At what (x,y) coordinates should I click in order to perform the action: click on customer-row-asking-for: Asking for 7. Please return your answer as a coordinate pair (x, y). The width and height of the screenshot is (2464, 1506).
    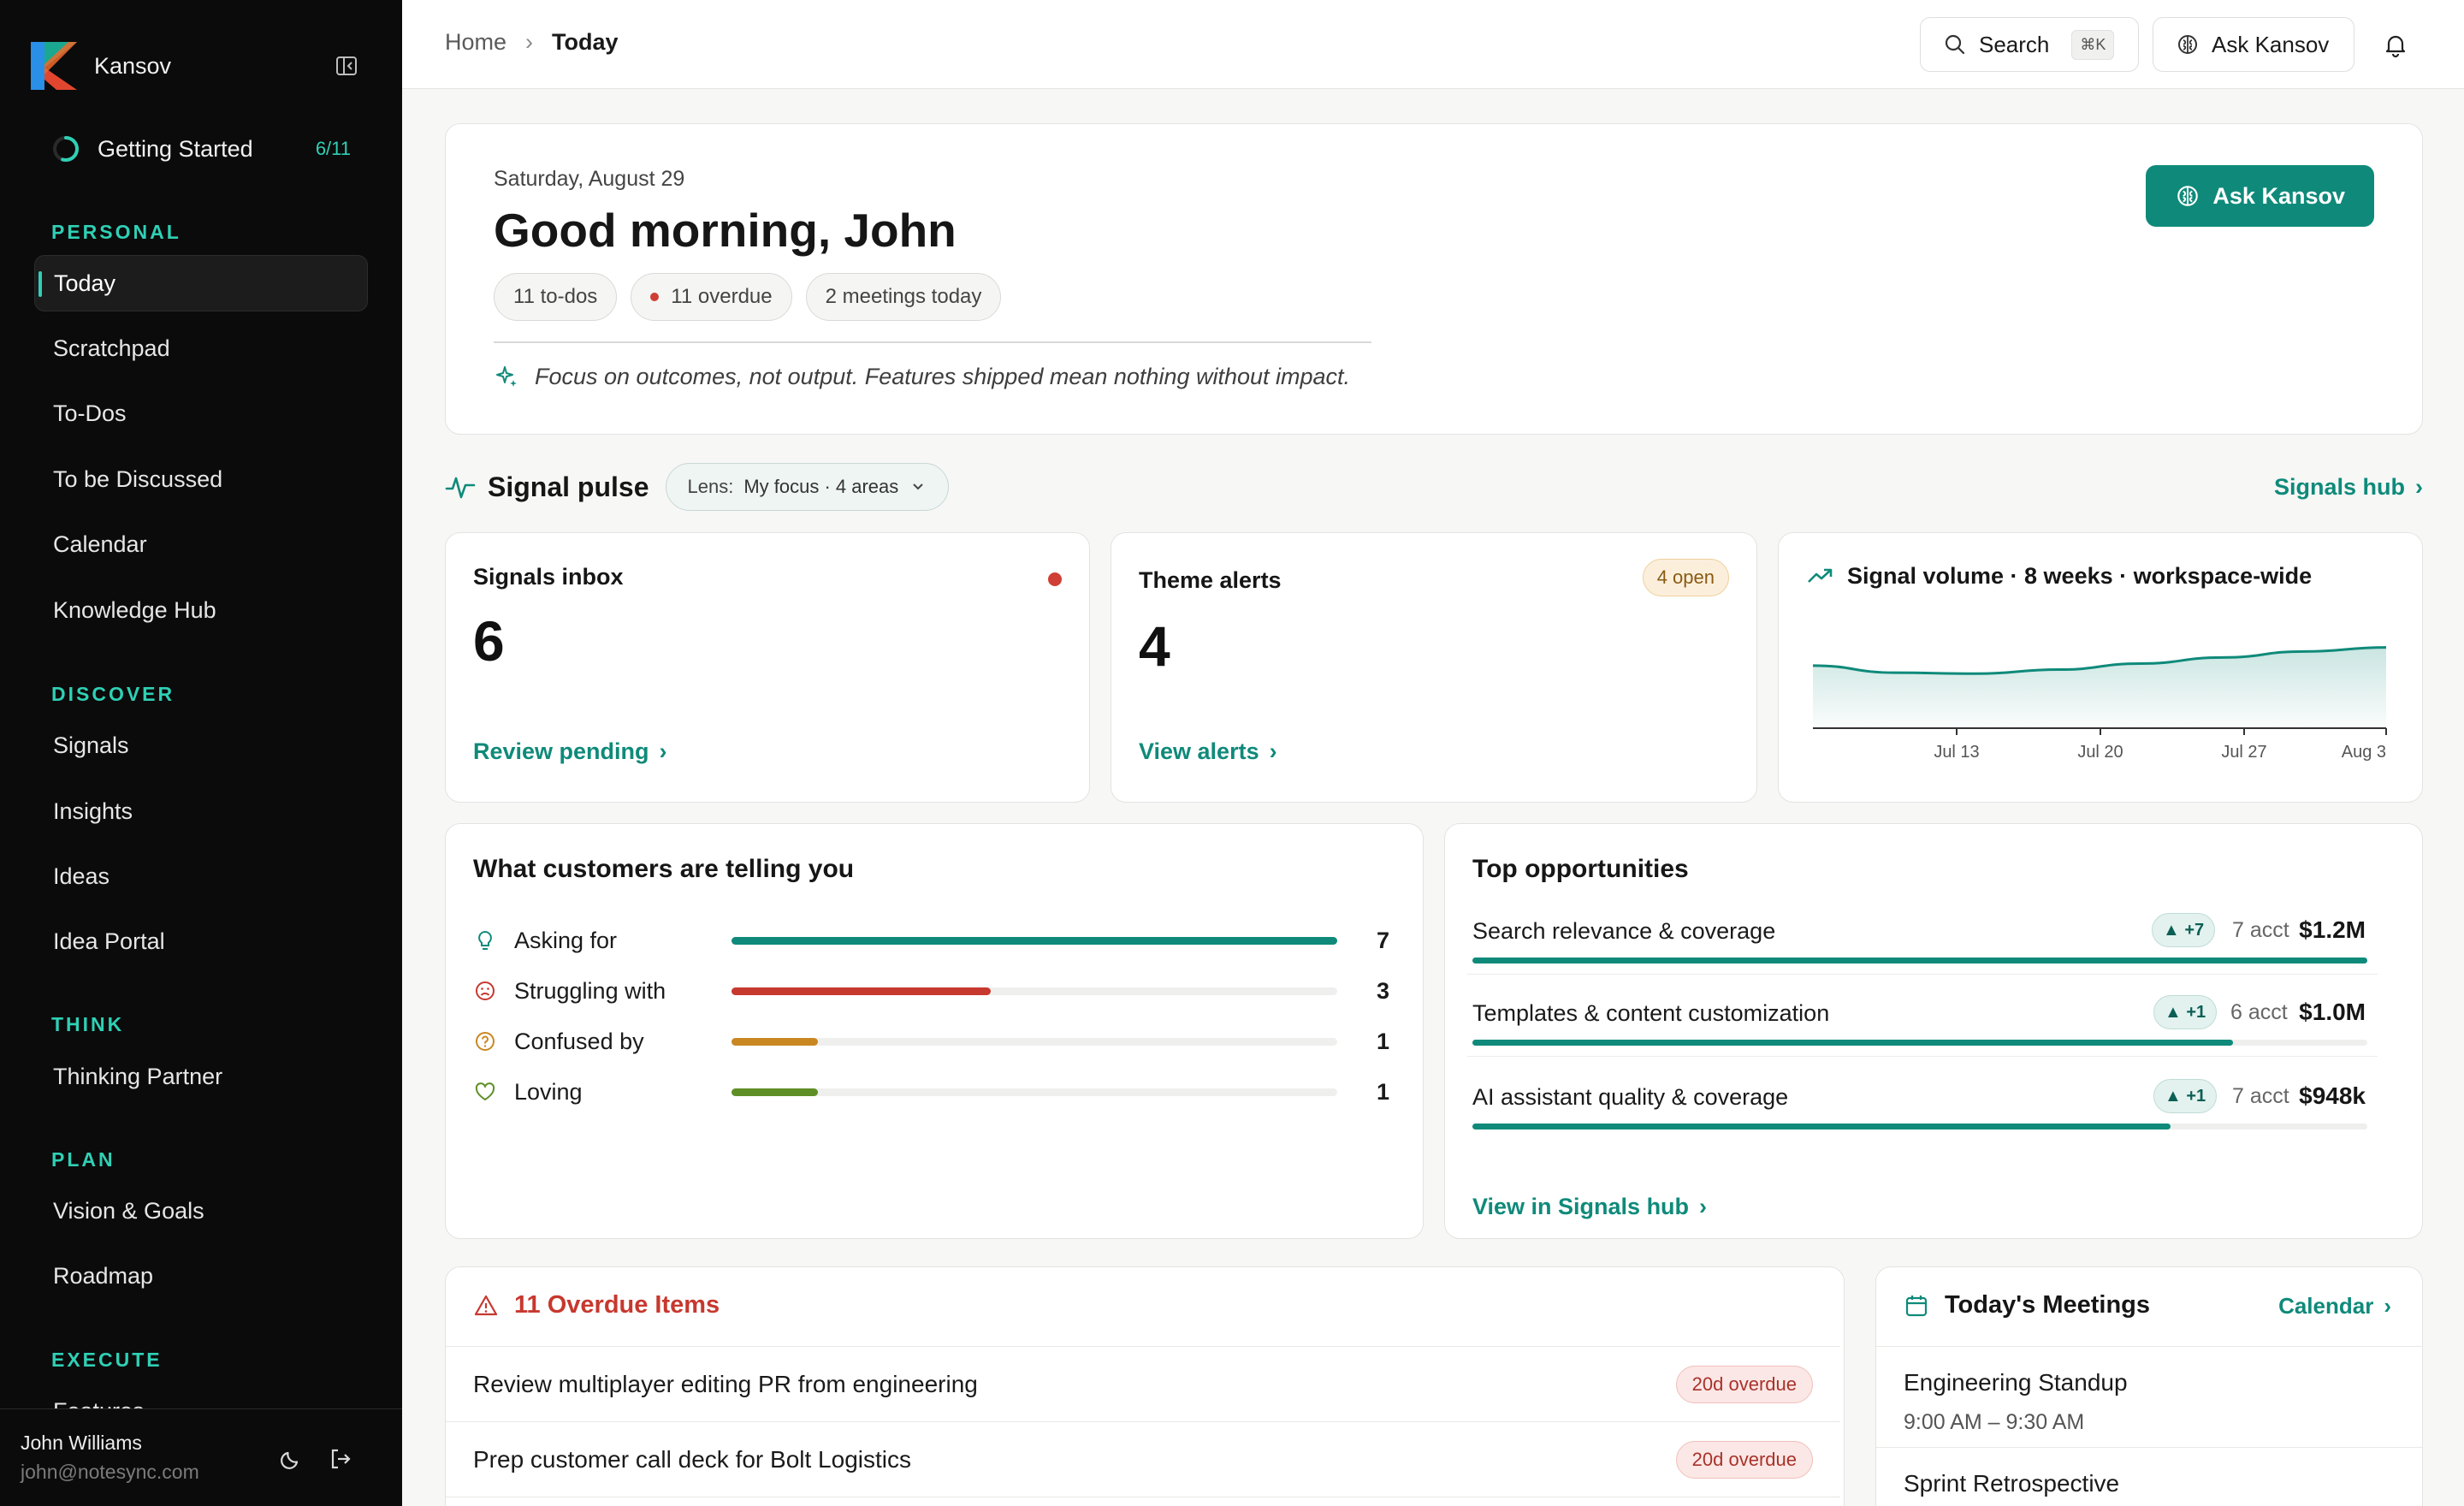
    Looking at the image, I should click on (935, 941).